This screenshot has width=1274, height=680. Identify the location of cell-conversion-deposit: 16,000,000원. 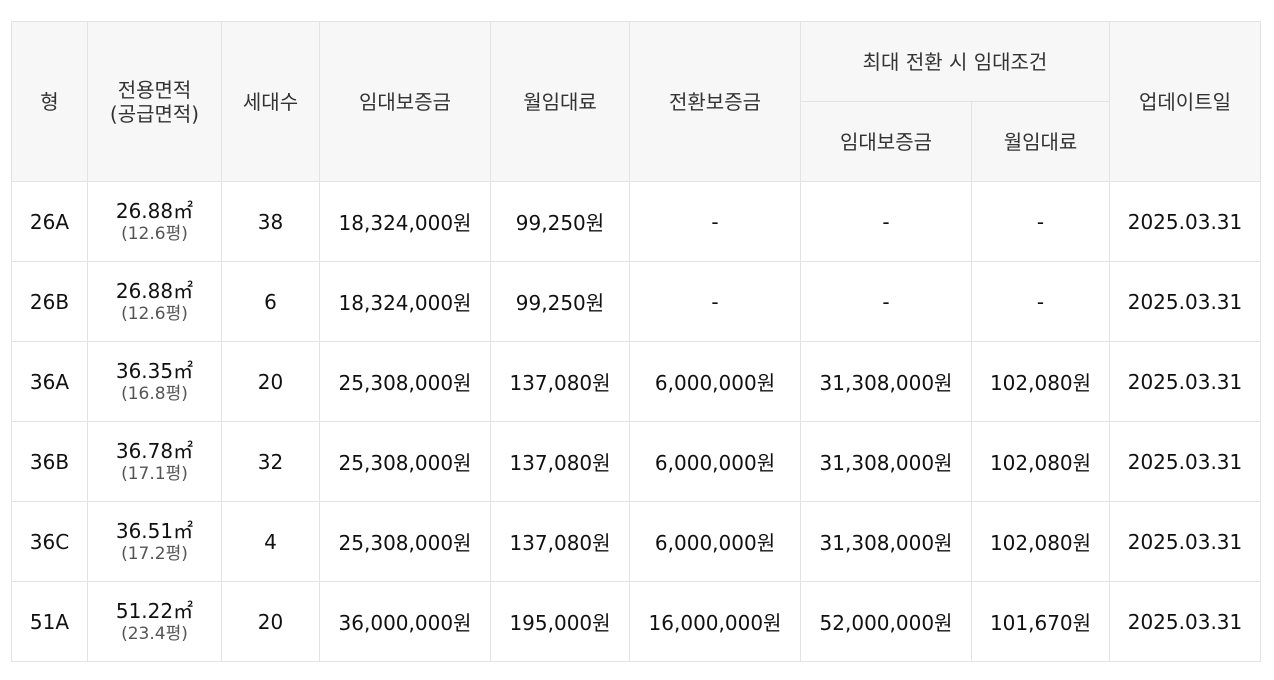
(715, 621).